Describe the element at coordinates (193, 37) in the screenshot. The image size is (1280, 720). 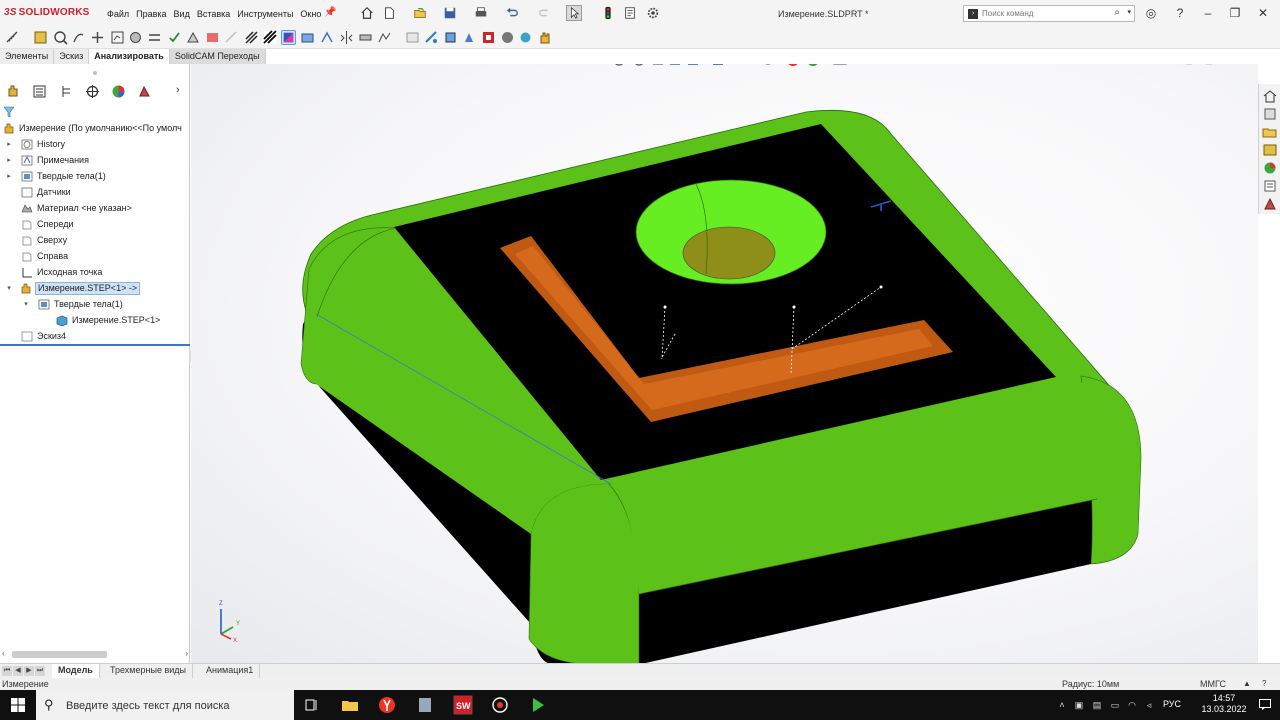
I see `geometry-analysis-icon` at that location.